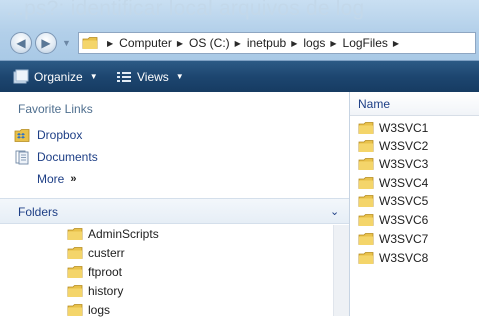  Describe the element at coordinates (341, 270) in the screenshot. I see `folders-scrollbar` at that location.